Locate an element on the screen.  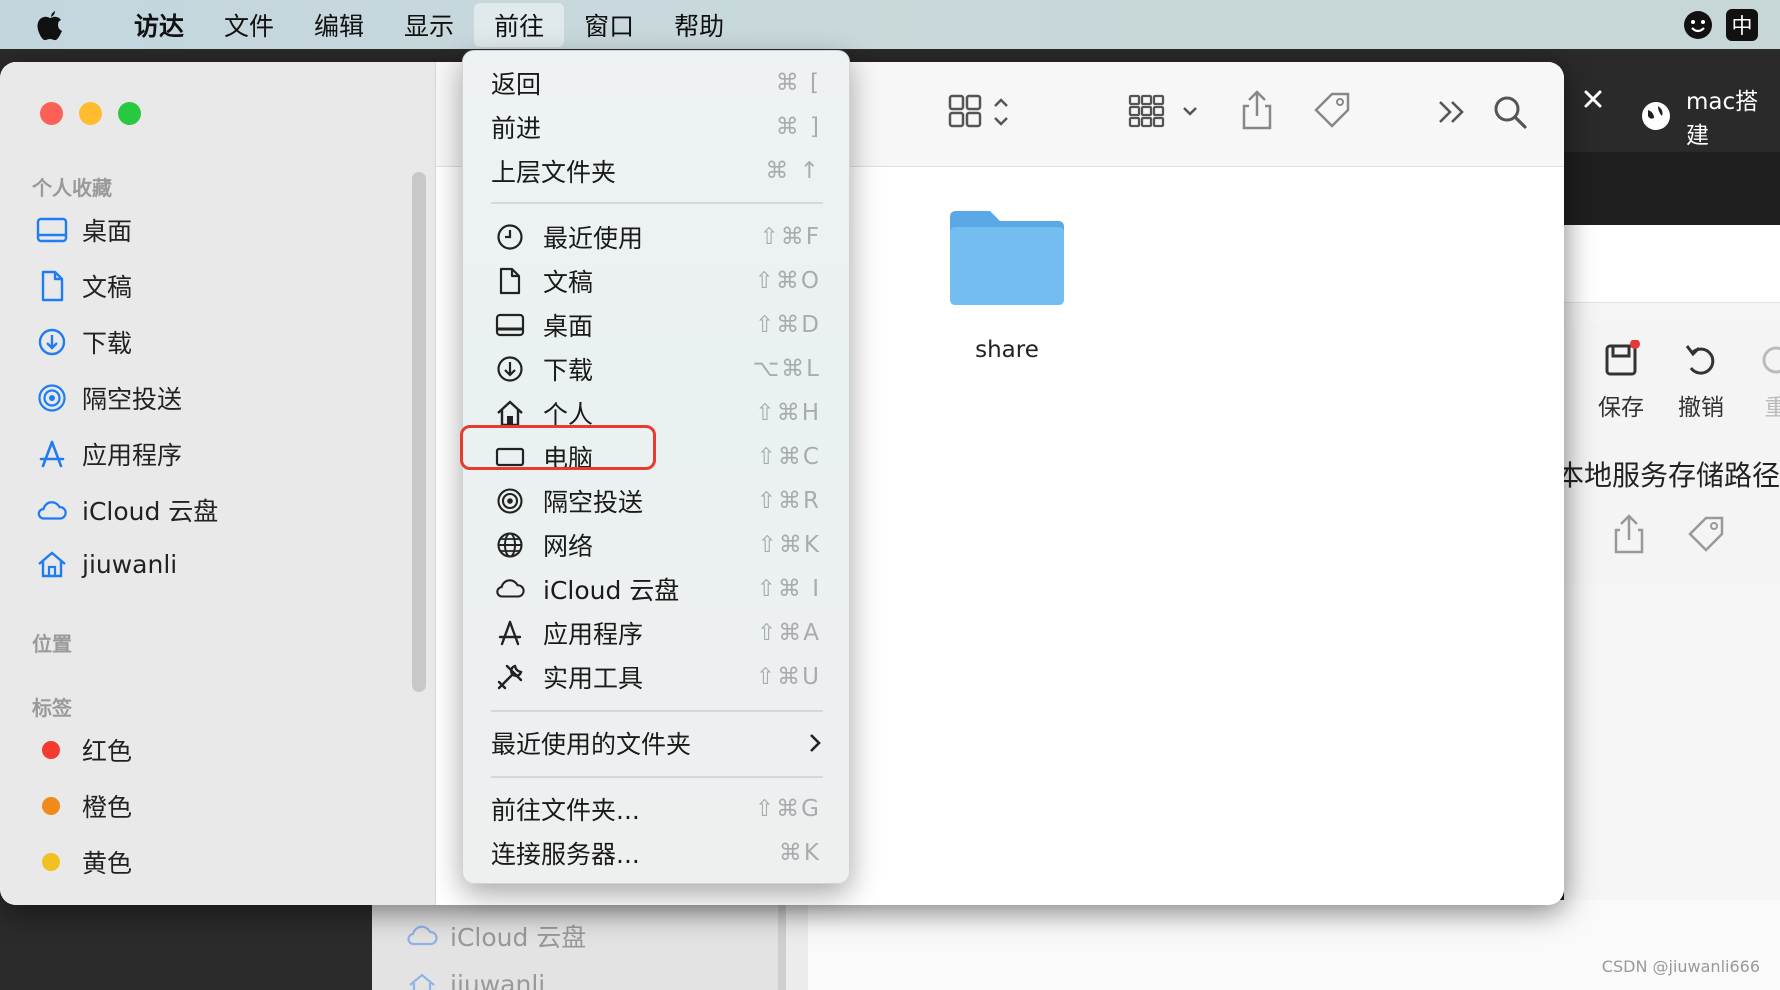
sidebar-item-icloud: iCloud 云盘 is located at coordinates (127, 510).